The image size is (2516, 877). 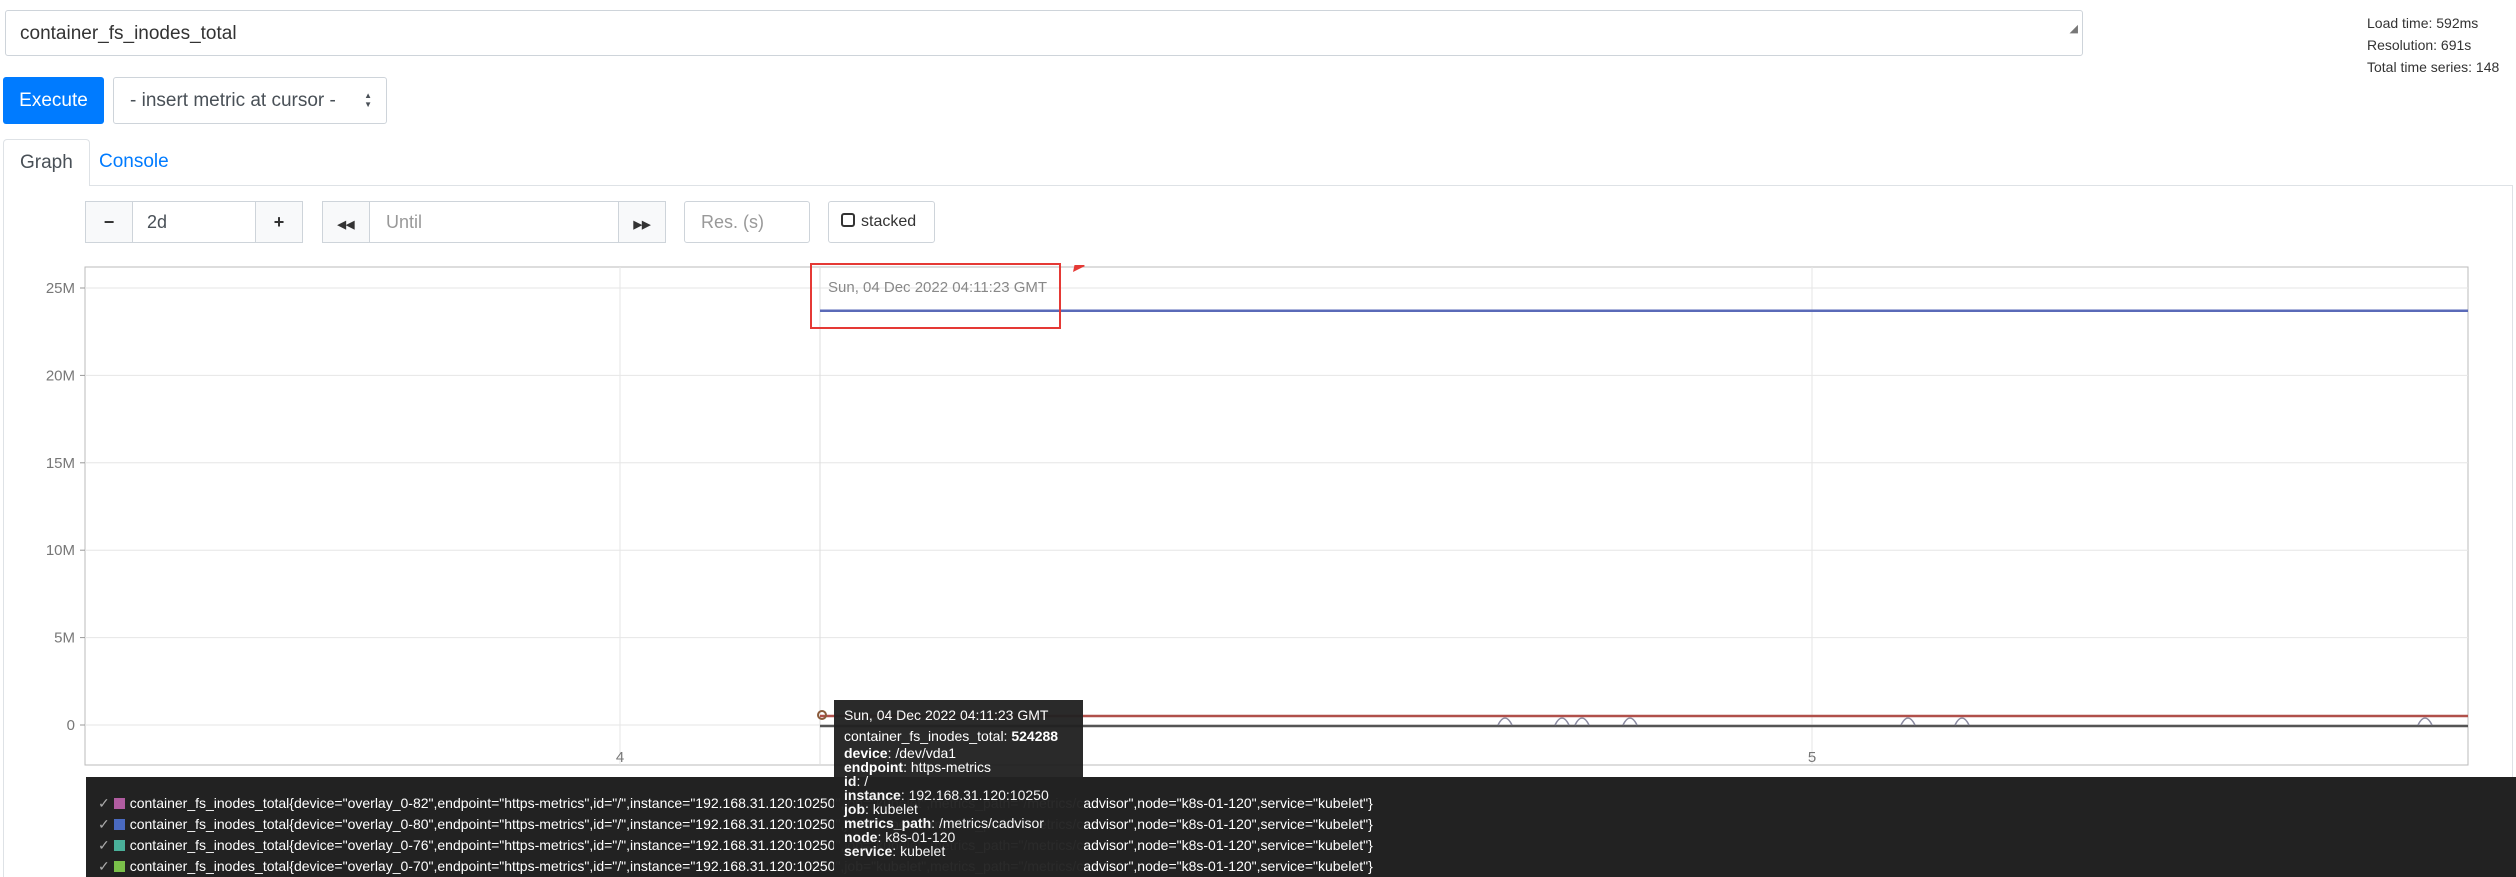 What do you see at coordinates (856, 781) in the screenshot?
I see `tooltip-label-row: id: /` at bounding box center [856, 781].